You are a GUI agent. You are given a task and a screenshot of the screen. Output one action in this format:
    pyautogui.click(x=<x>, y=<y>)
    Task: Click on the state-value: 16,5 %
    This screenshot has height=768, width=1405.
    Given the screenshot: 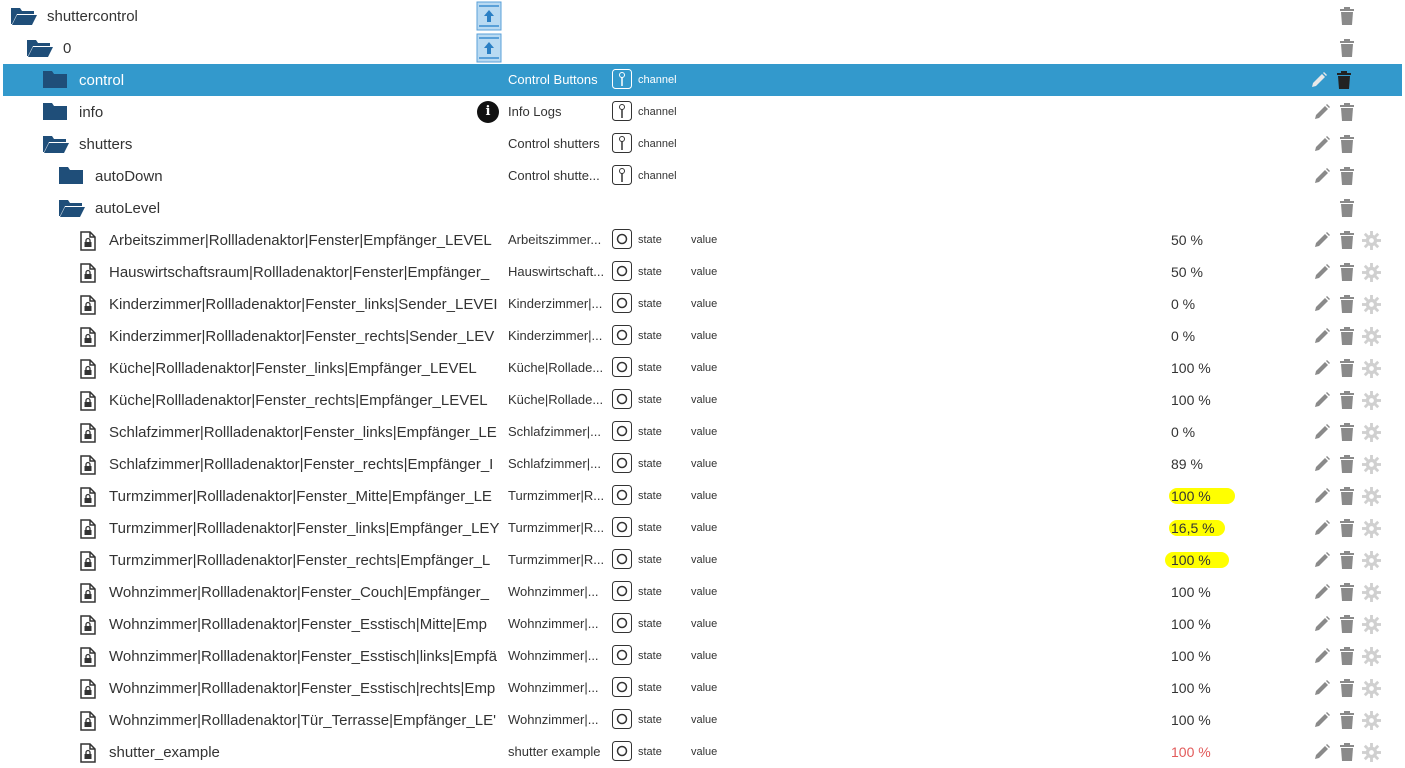 What is the action you would take?
    pyautogui.click(x=1193, y=528)
    